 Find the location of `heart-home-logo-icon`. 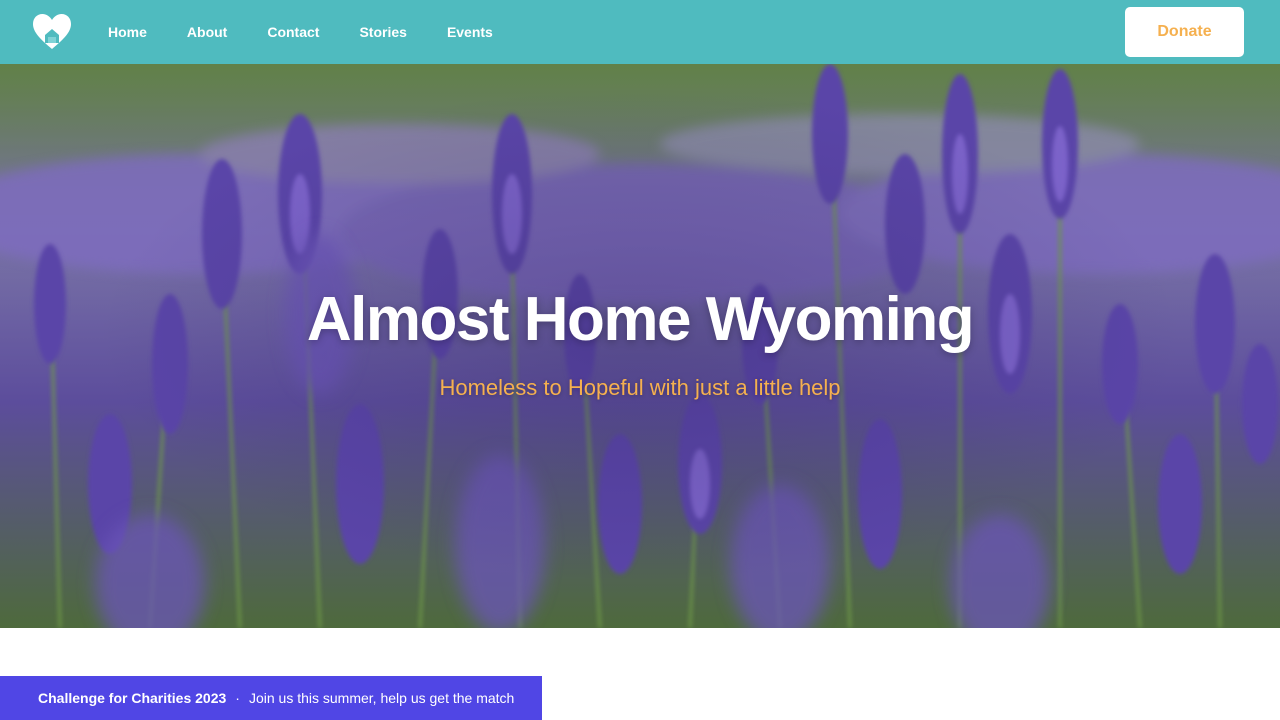

heart-home-logo-icon is located at coordinates (52, 32).